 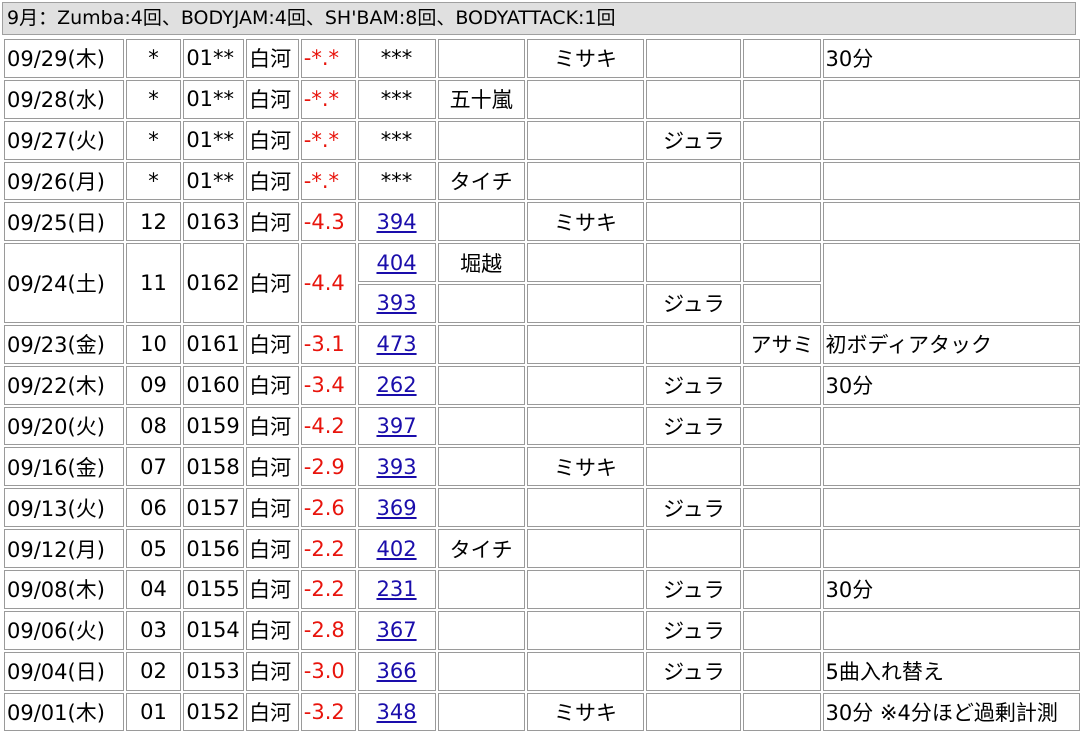 I want to click on session-number-cell: 11, so click(x=154, y=283).